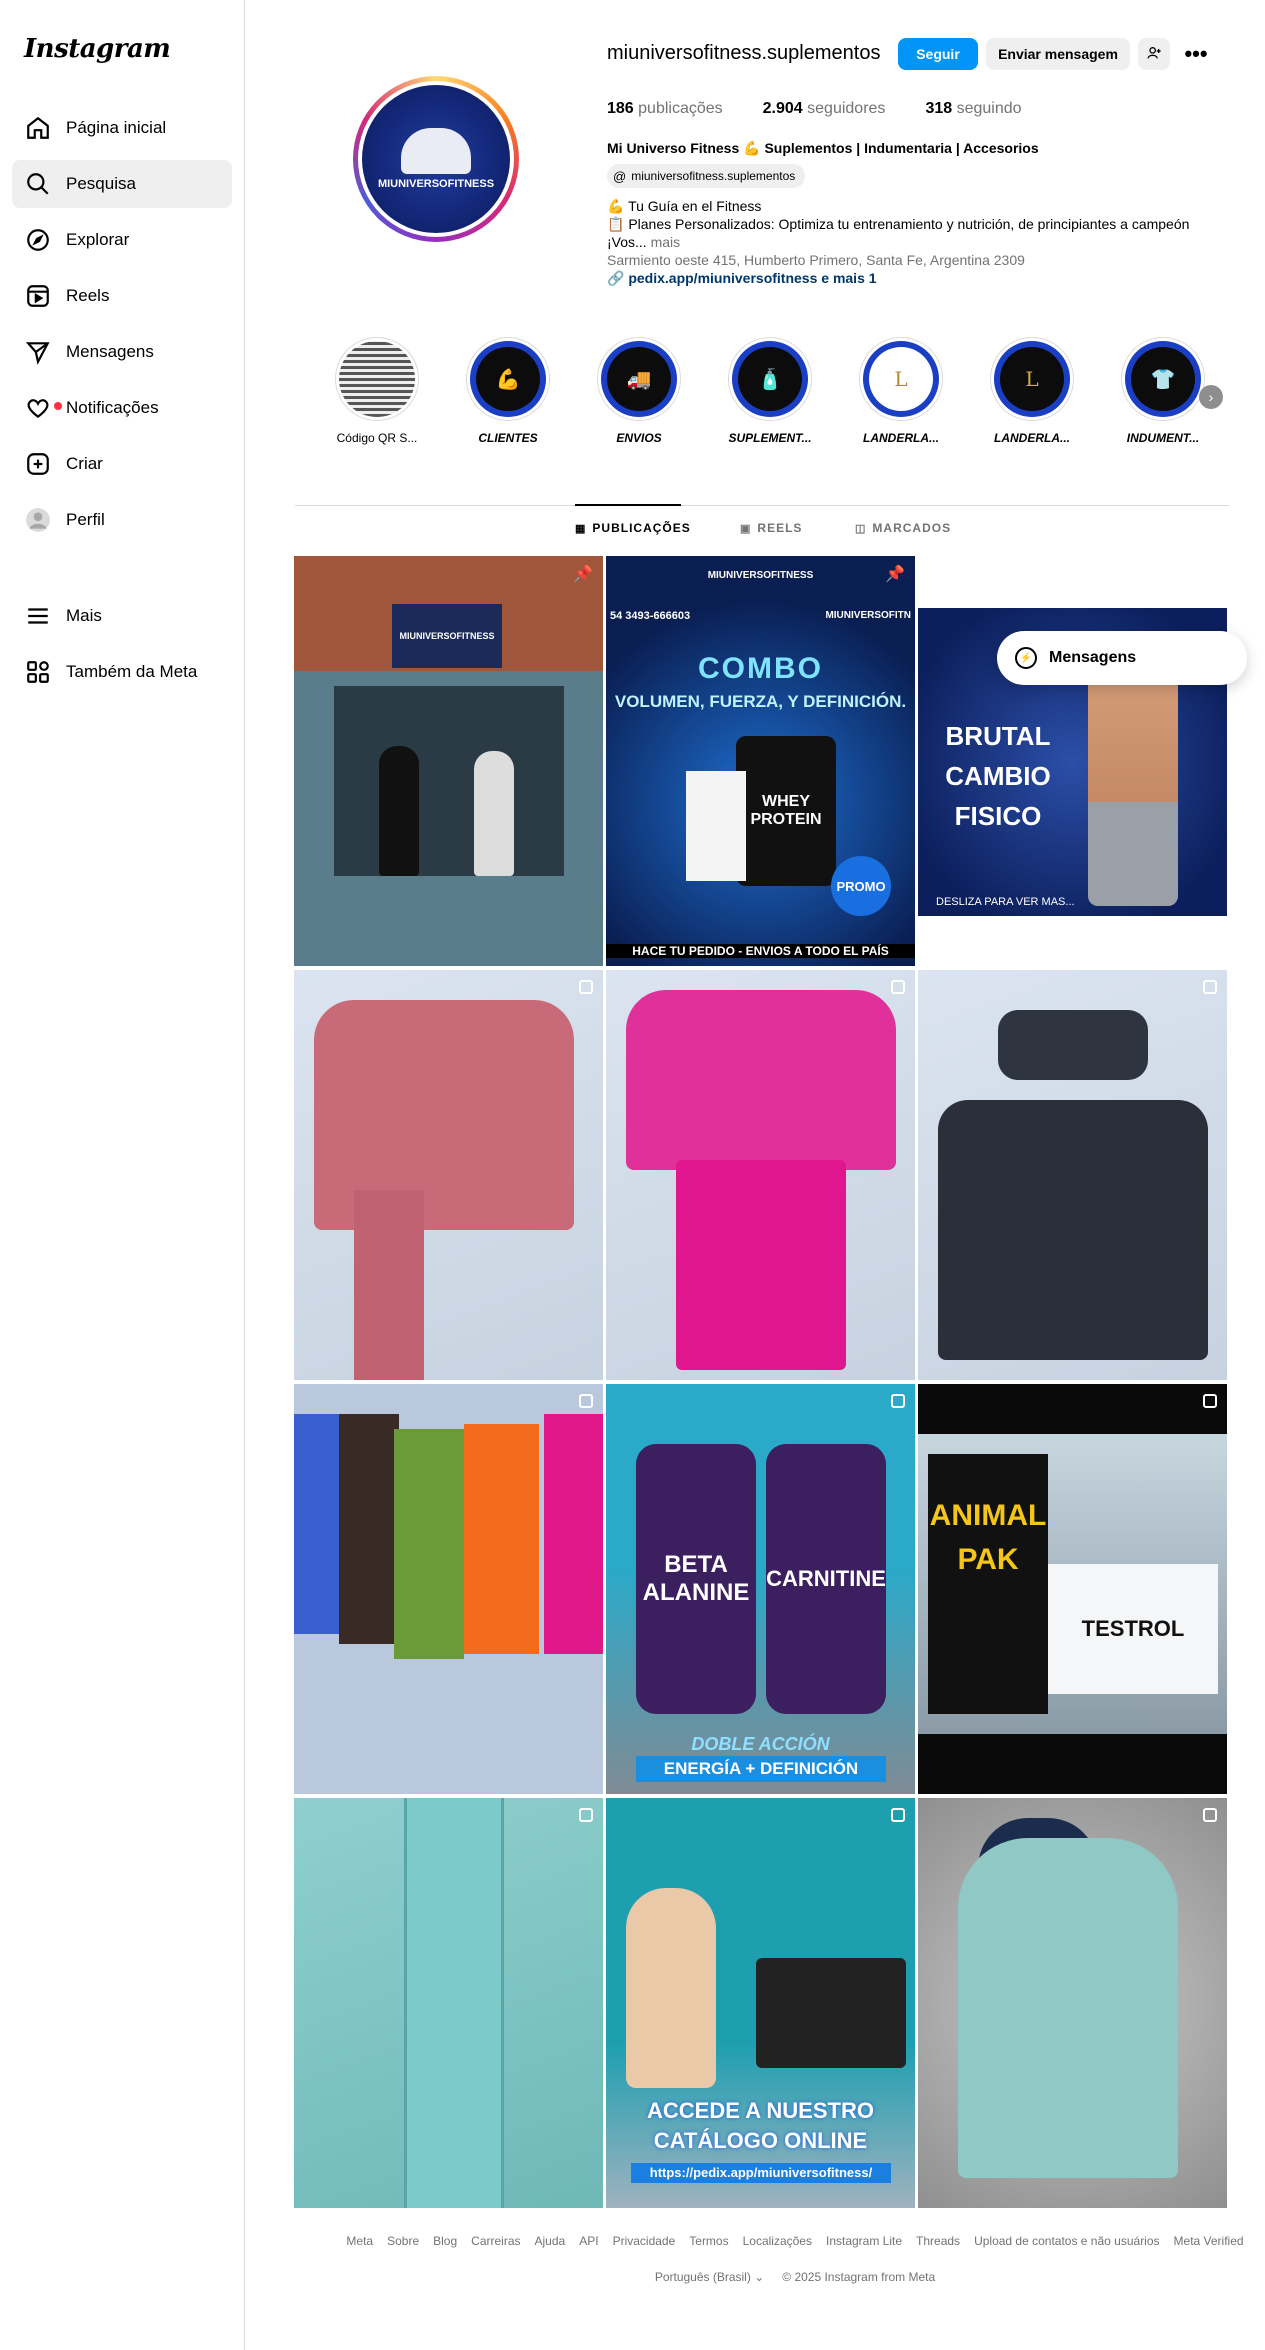 Image resolution: width=1265 pixels, height=2350 pixels. Describe the element at coordinates (989, 108) in the screenshot. I see `following-label: seguindo` at that location.